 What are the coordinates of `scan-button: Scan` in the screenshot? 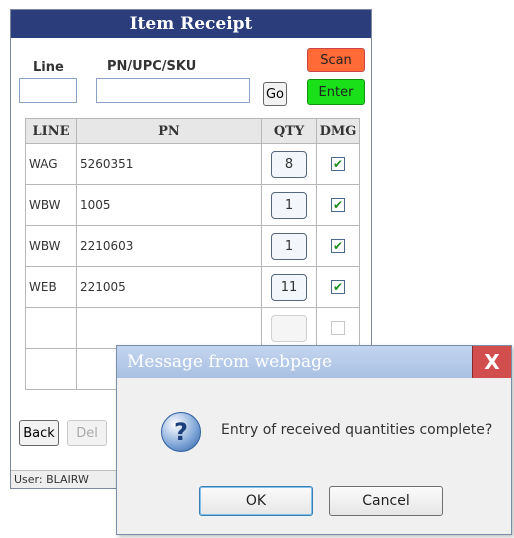 It's located at (336, 60).